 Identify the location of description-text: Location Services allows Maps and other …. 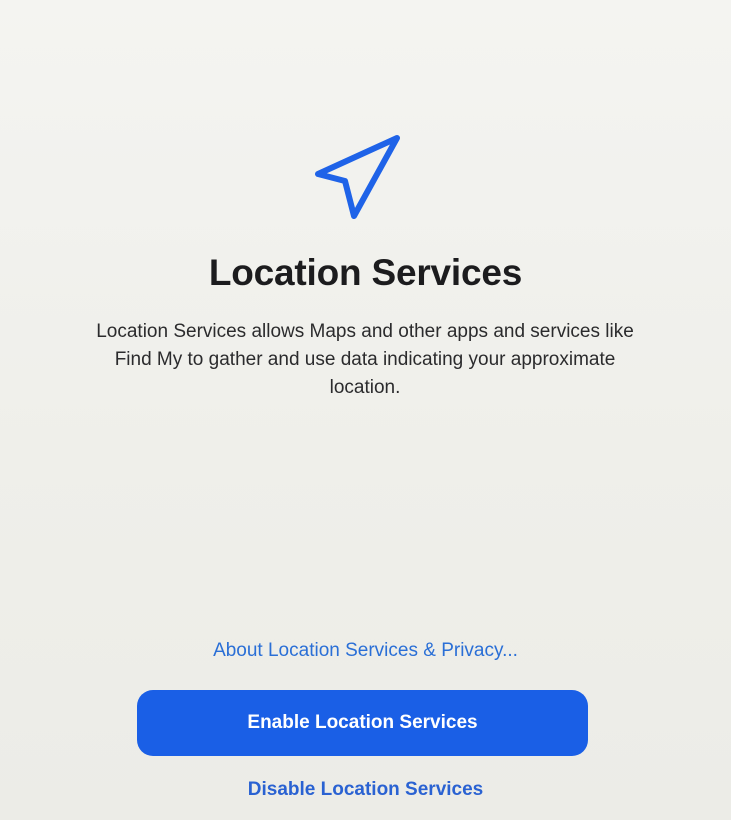
(365, 359).